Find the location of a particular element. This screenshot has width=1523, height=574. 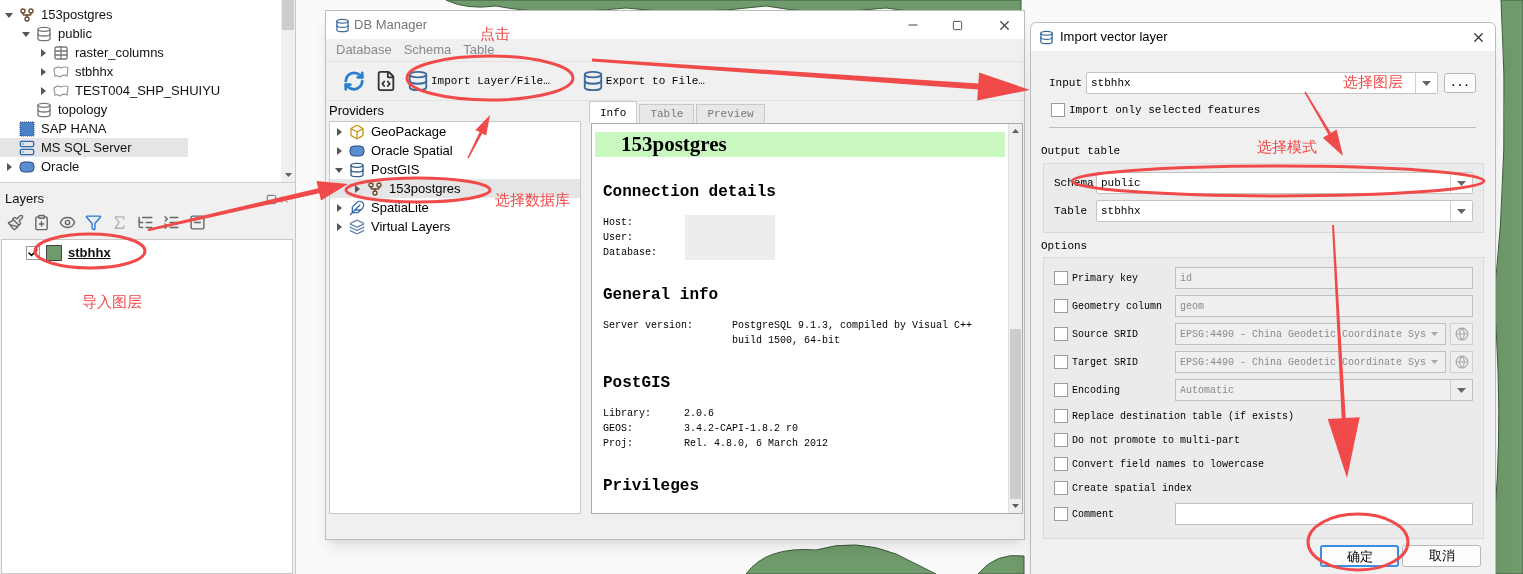

tree-item: raster_columns is located at coordinates (110, 52).